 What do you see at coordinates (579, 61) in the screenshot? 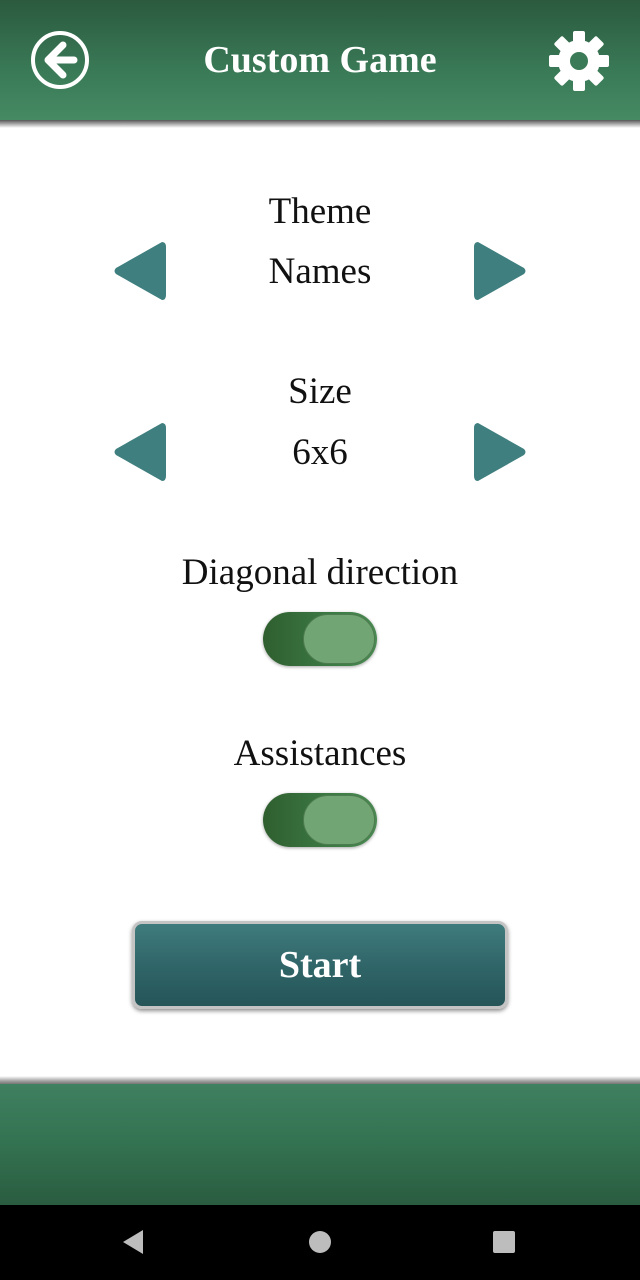
I see `gear-icon` at bounding box center [579, 61].